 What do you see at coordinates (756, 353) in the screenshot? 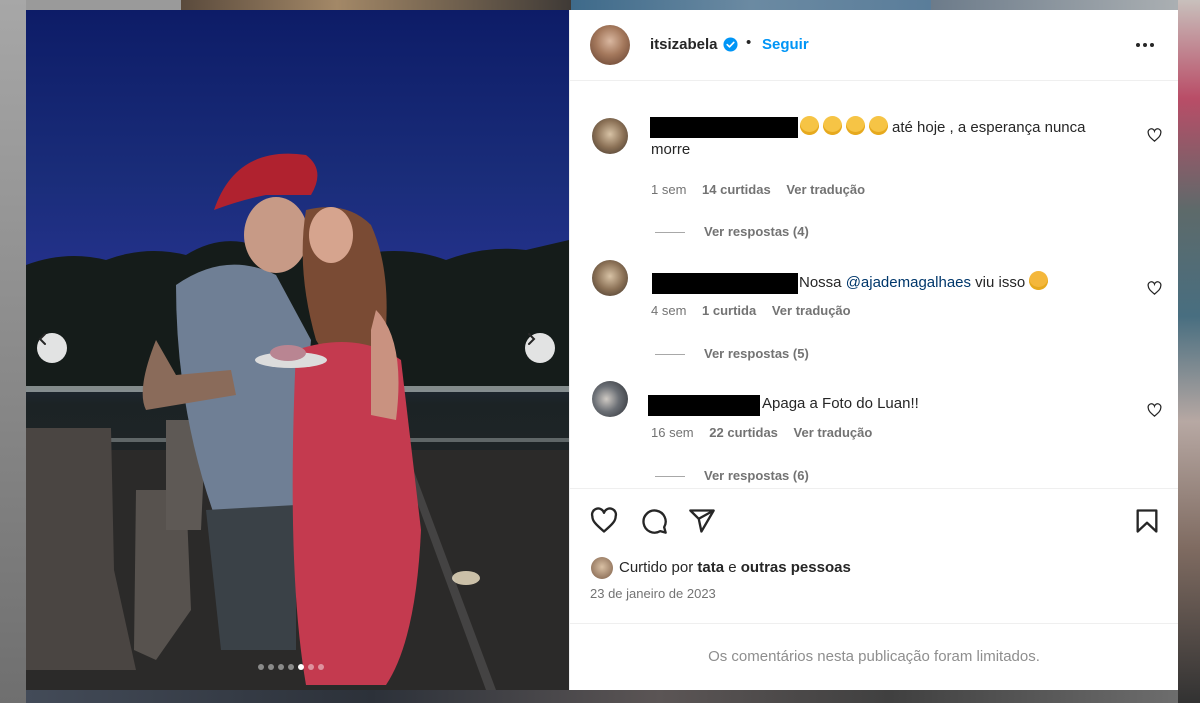
I see `view-replies-button: Ver respostas (5)` at bounding box center [756, 353].